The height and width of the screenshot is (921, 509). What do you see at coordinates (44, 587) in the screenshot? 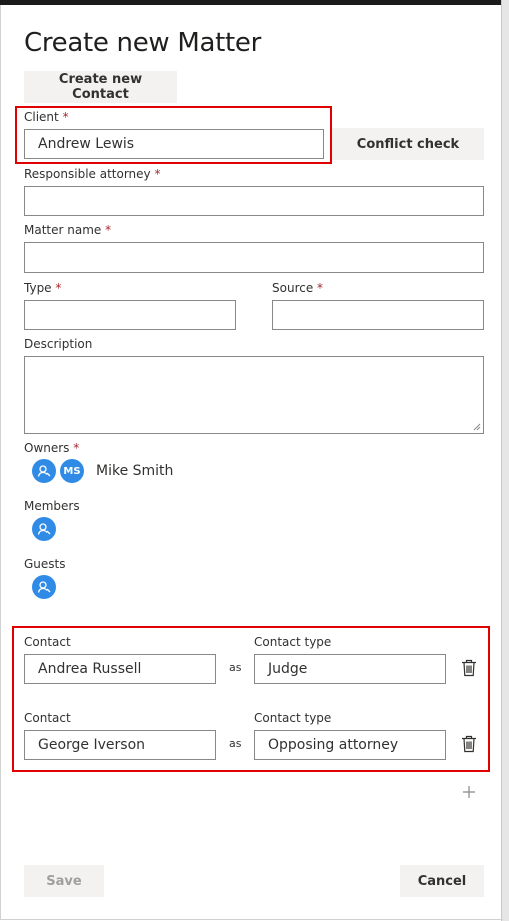
I see `add-guest-person-icon` at bounding box center [44, 587].